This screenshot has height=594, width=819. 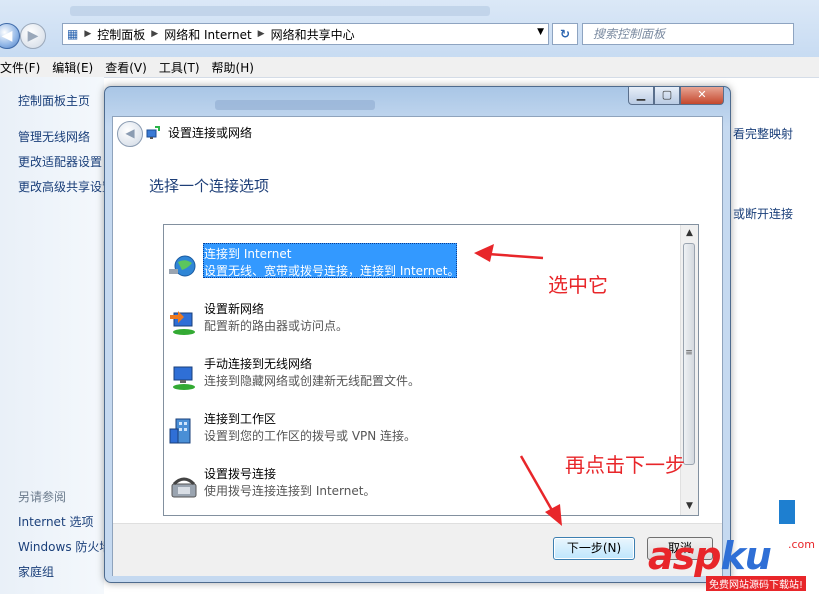 What do you see at coordinates (689, 354) in the screenshot?
I see `scroll-thumb: ≡` at bounding box center [689, 354].